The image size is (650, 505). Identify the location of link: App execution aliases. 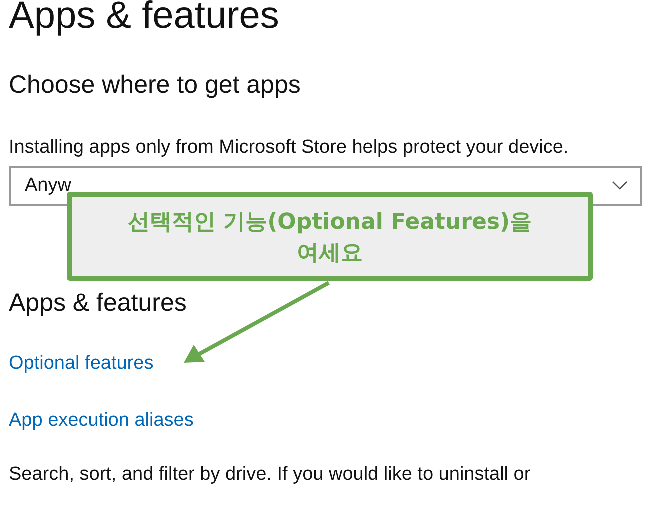
(101, 421).